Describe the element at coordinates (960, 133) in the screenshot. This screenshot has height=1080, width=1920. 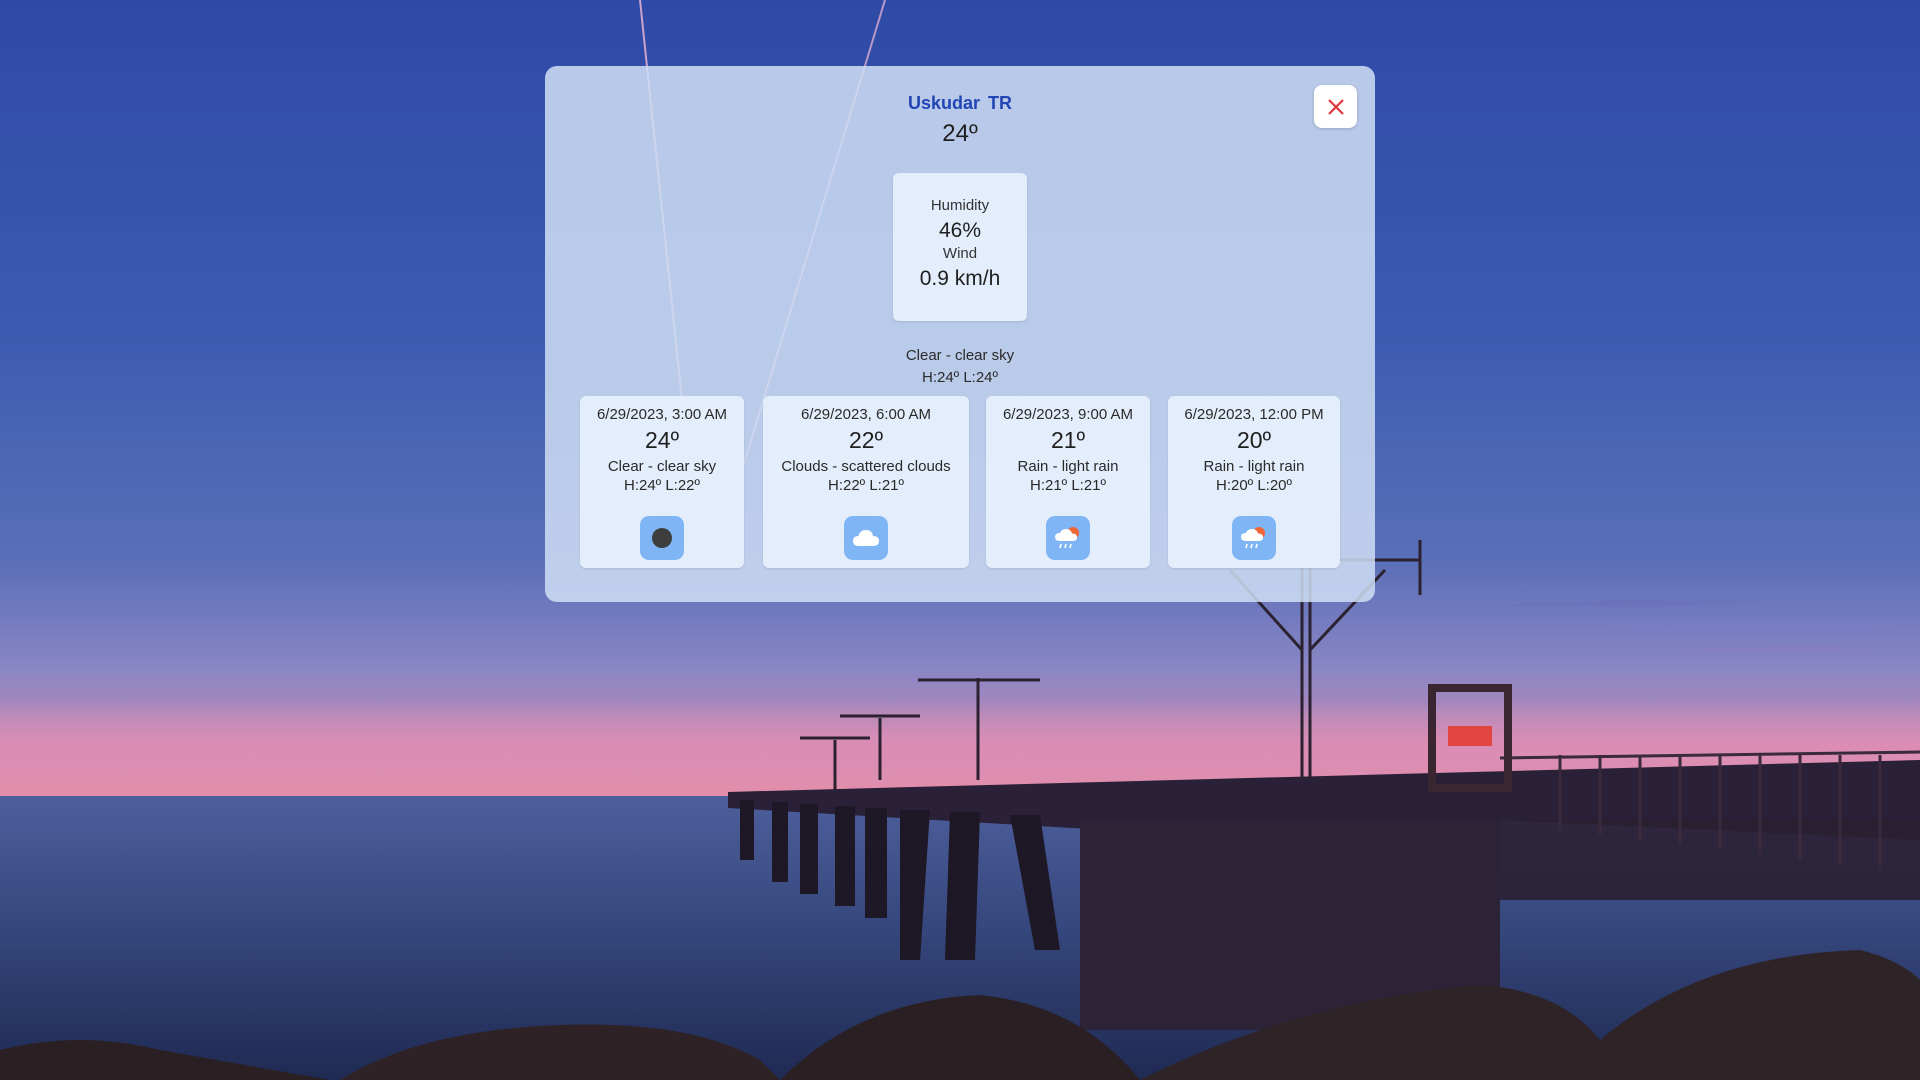
I see `current-temperature: 24º` at that location.